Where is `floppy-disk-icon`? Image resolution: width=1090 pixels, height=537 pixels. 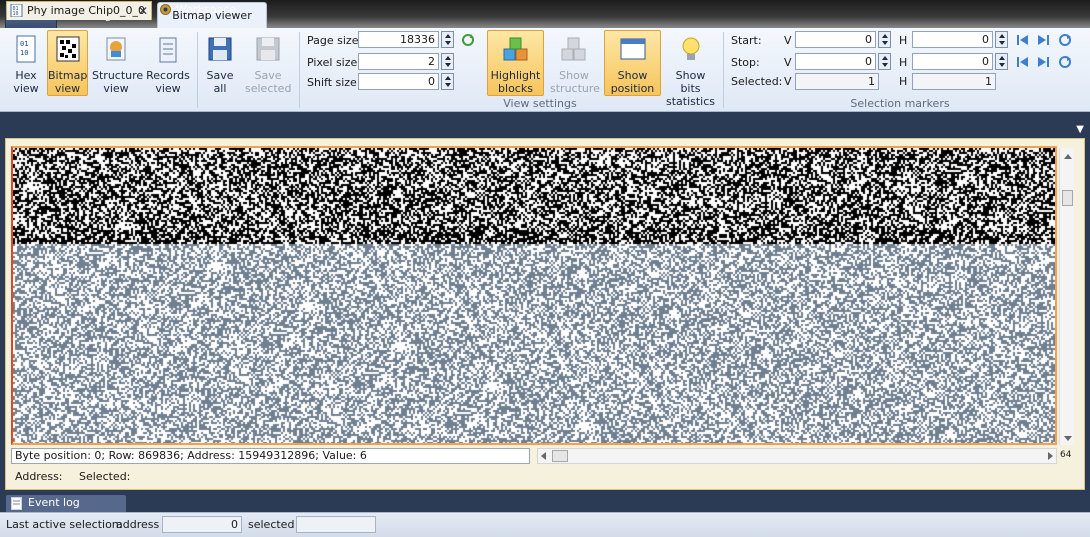
floppy-disk-icon is located at coordinates (220, 49).